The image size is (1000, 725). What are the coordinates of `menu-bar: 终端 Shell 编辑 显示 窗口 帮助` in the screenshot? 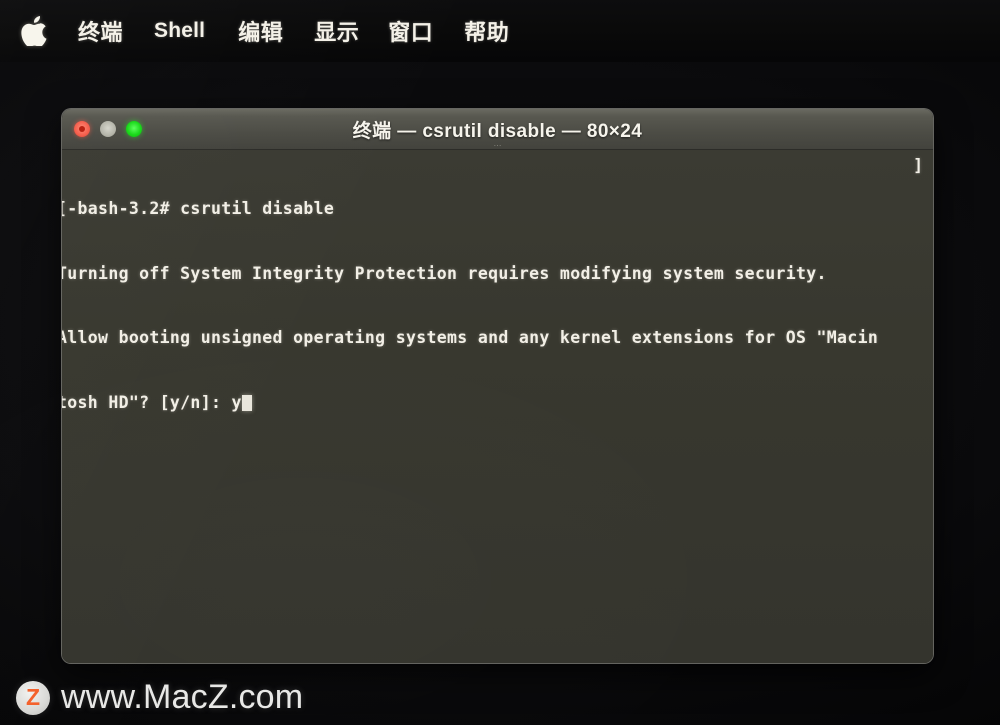 It's located at (500, 31).